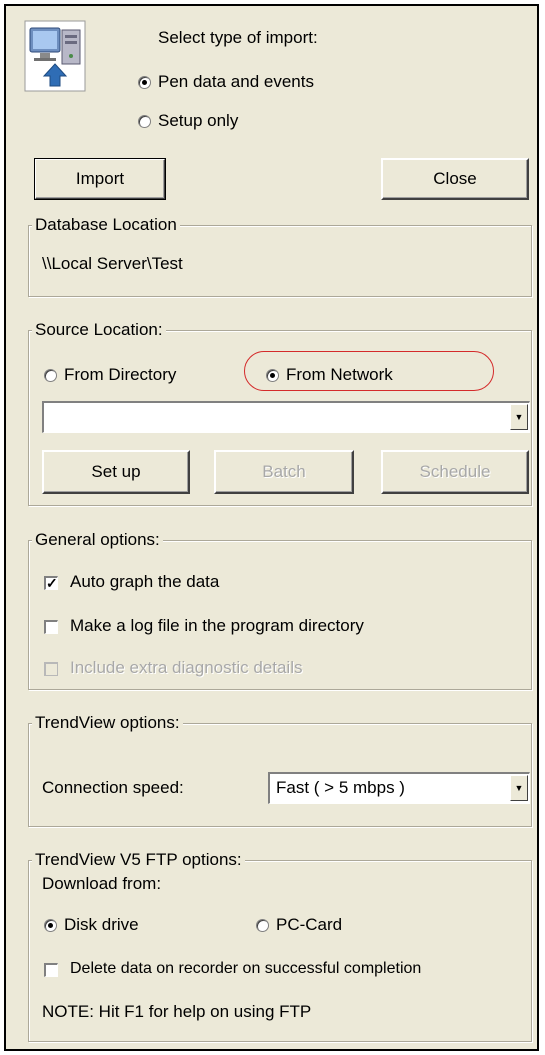  What do you see at coordinates (55, 56) in the screenshot?
I see `computer-import-icon` at bounding box center [55, 56].